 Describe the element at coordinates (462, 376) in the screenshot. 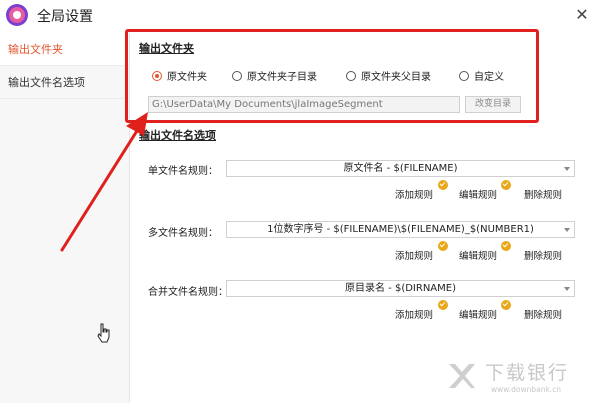

I see `watermark-logo-icon` at that location.